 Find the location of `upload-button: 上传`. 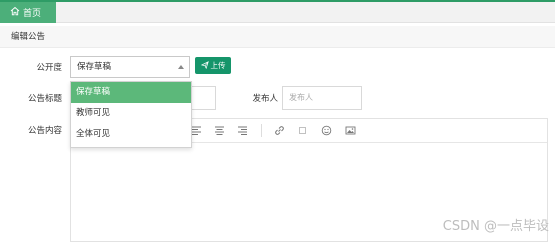

upload-button: 上传 is located at coordinates (213, 65).